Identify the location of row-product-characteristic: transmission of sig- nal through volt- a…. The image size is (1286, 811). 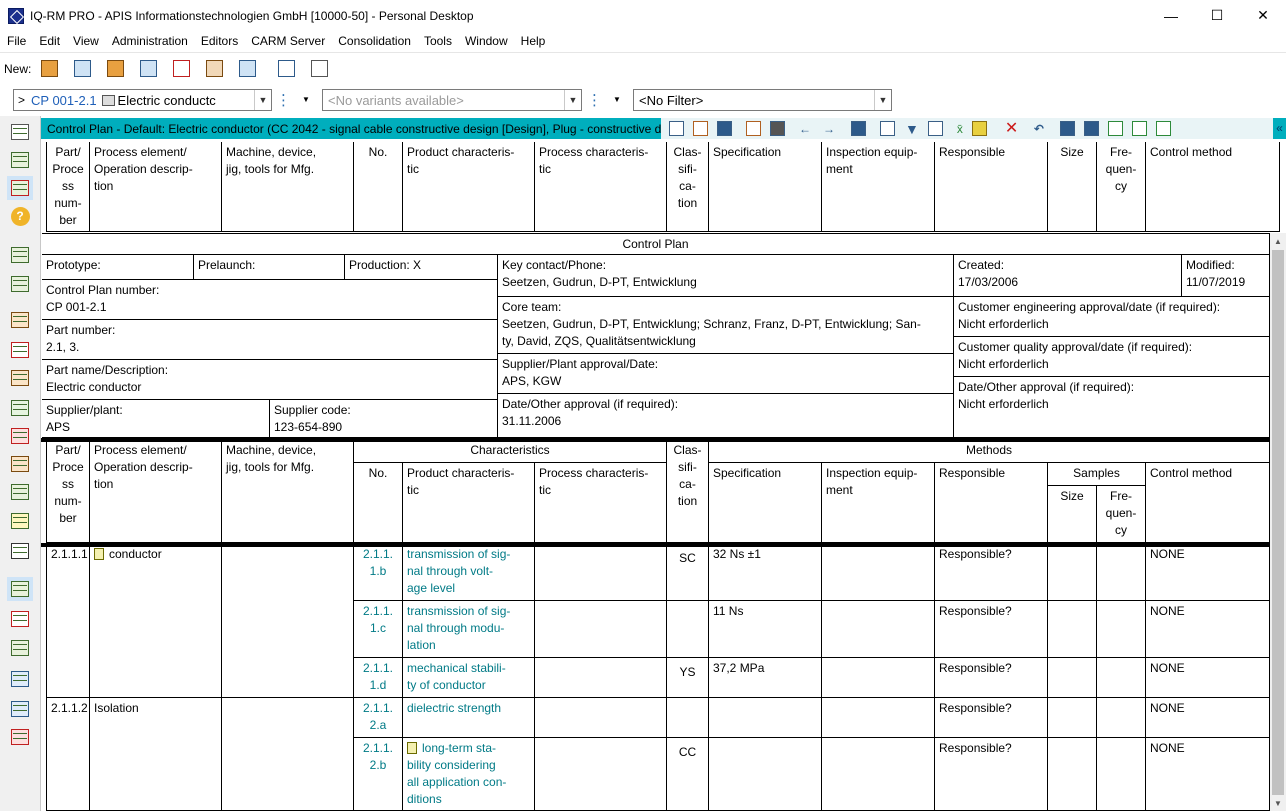
(469, 572).